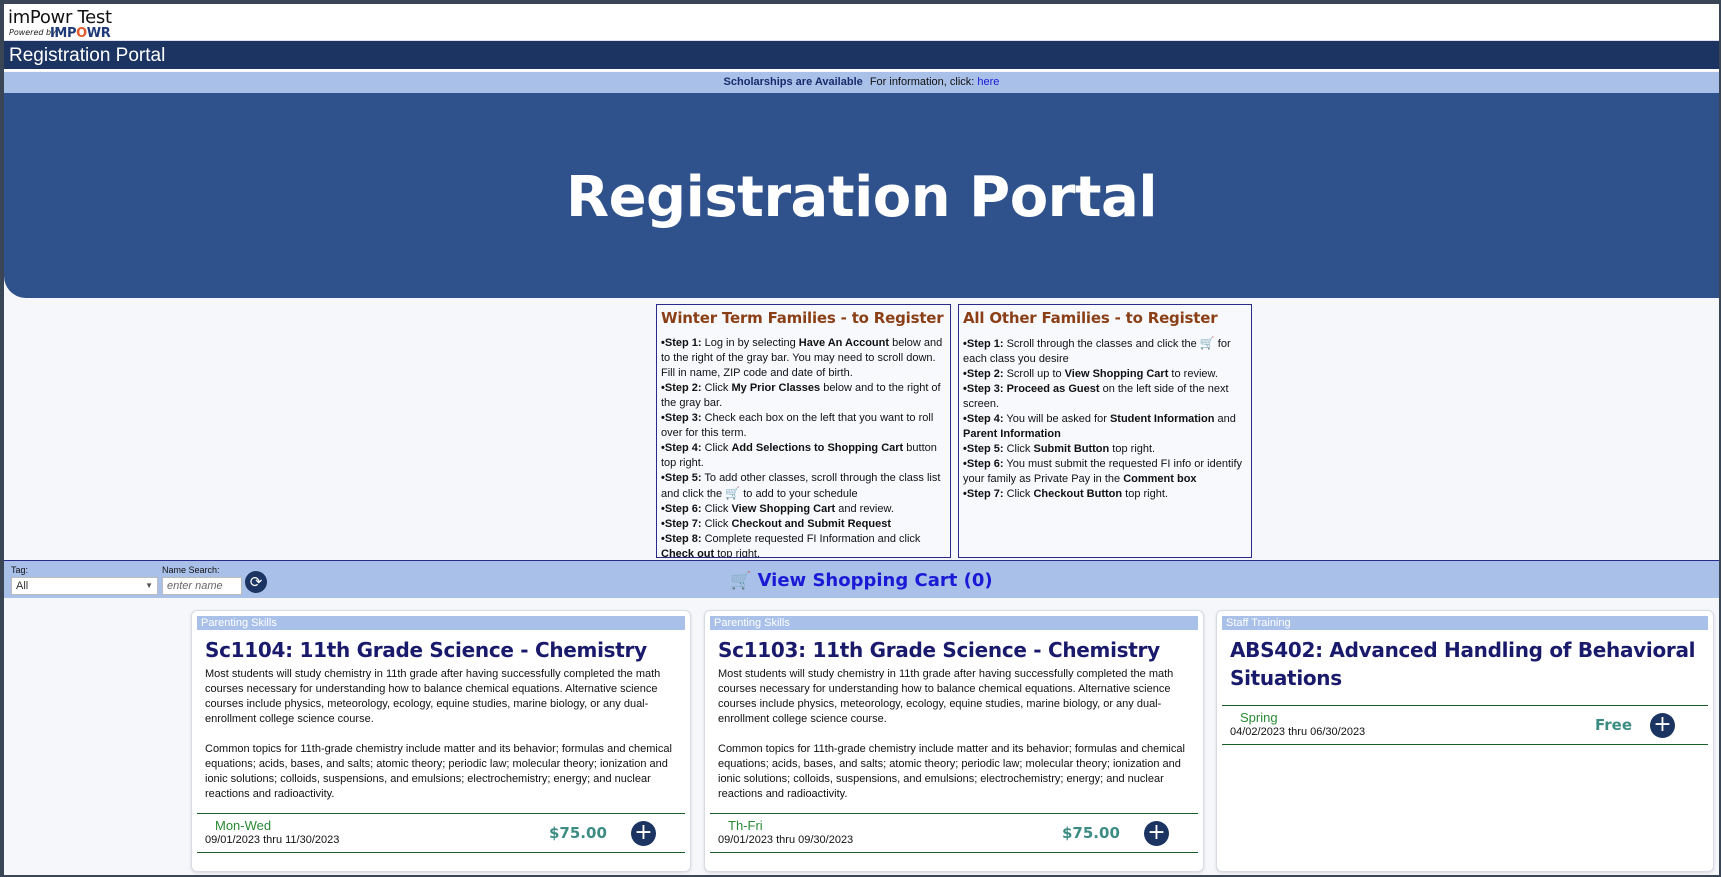 This screenshot has width=1721, height=877. Describe the element at coordinates (681, 509) in the screenshot. I see `step-label: •Step 6:` at that location.